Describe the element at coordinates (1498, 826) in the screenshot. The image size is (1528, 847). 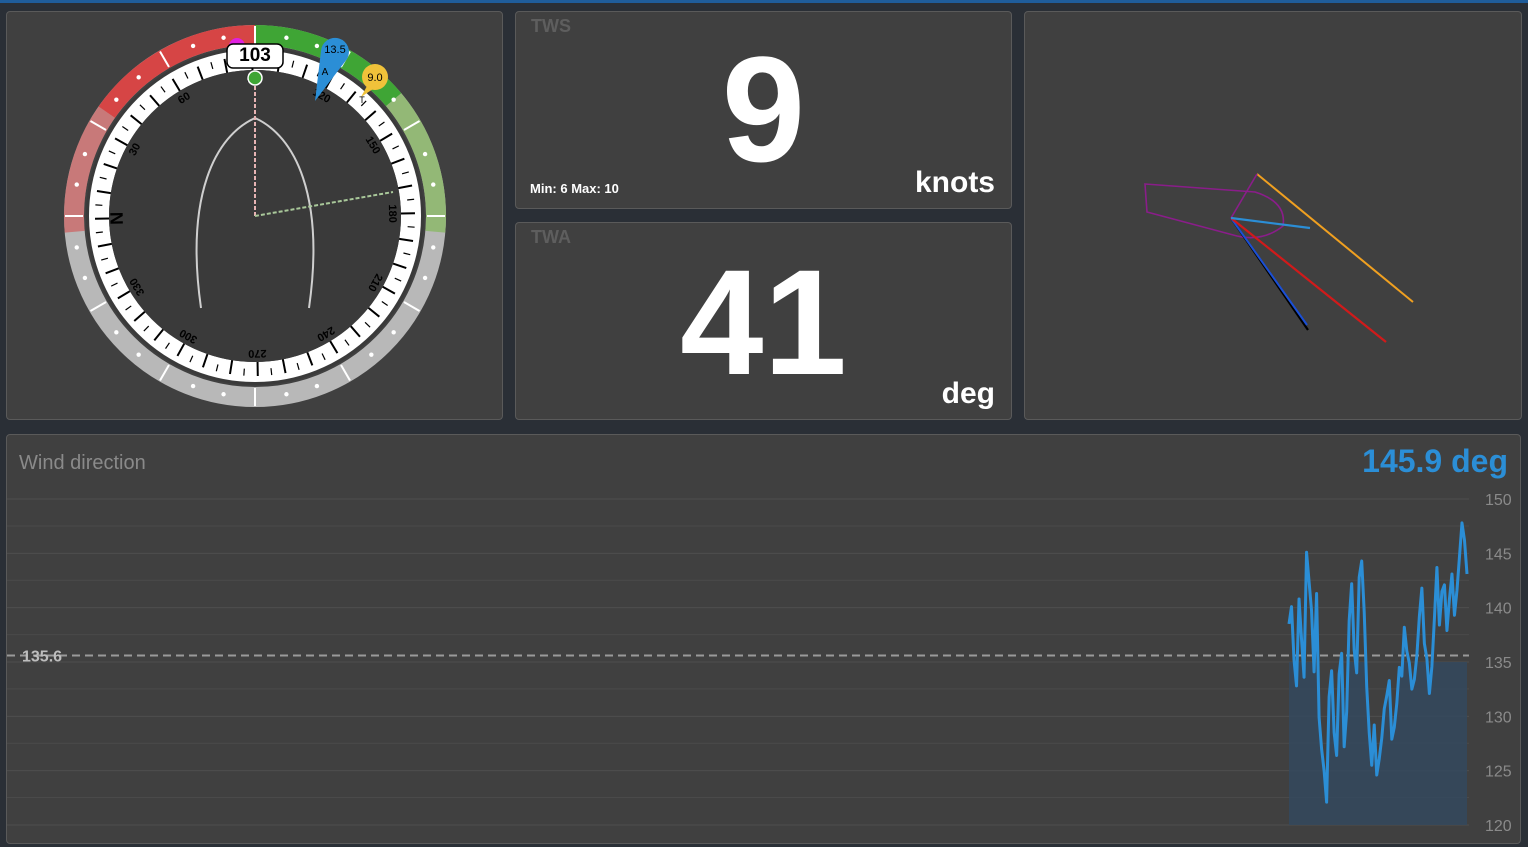
I see `y-tick-label: 120` at that location.